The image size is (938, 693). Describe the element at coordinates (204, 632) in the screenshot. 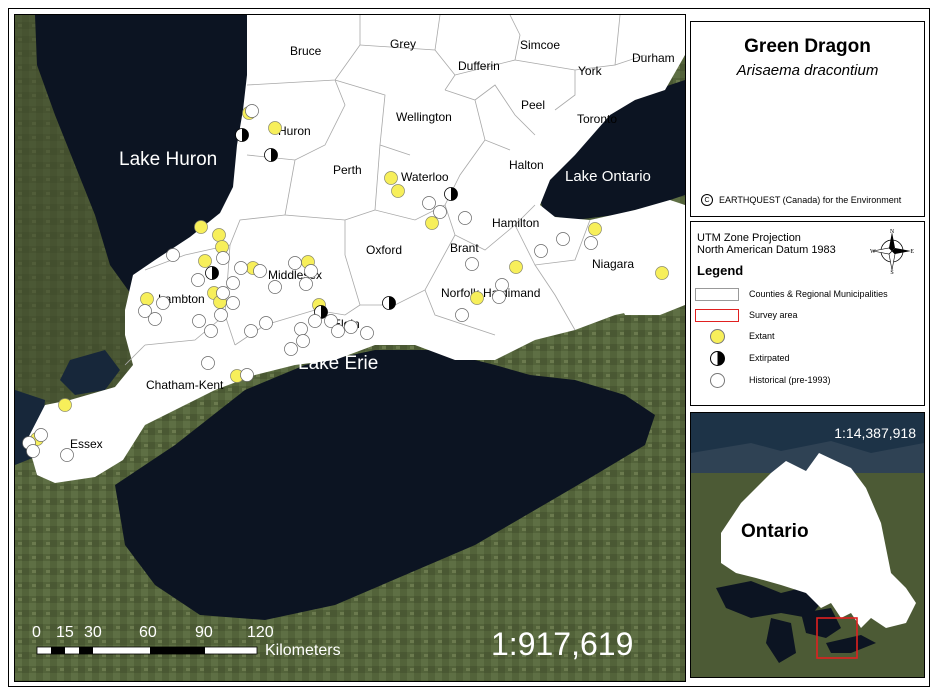

I see `scale-tick-label: 90` at that location.